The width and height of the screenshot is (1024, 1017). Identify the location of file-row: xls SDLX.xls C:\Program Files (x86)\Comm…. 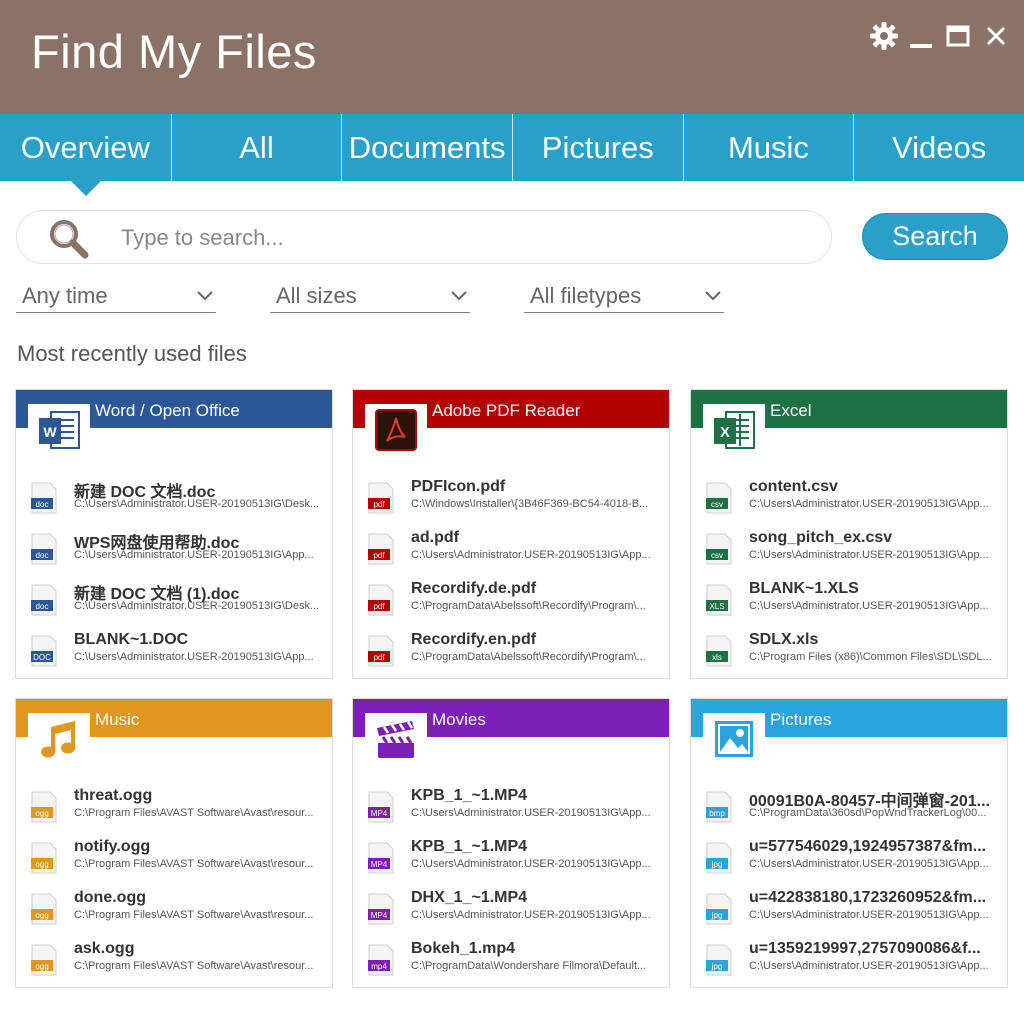
(849, 652).